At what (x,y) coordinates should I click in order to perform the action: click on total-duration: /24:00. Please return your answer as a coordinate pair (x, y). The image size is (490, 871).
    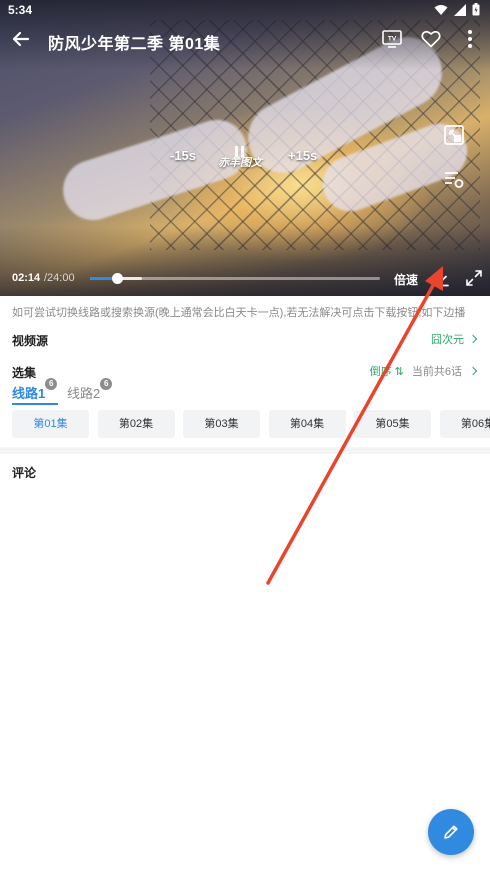
    Looking at the image, I should click on (59, 278).